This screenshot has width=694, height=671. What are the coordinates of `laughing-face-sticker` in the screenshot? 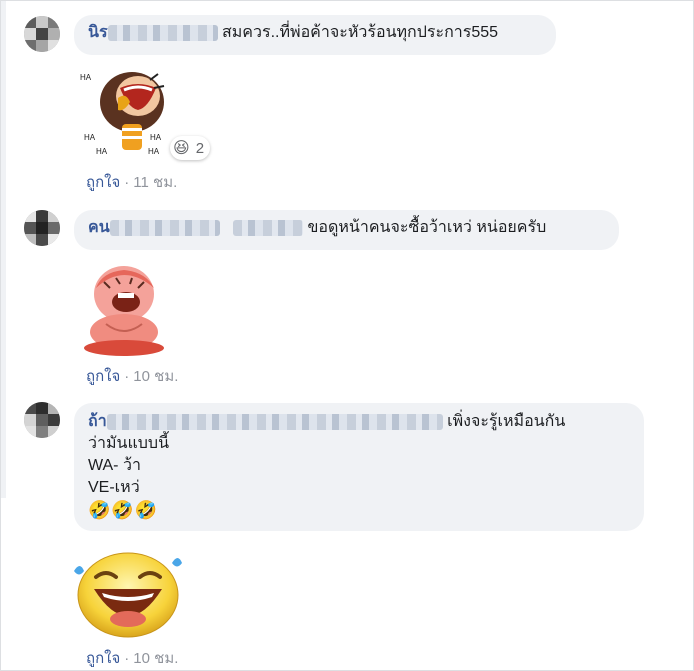 It's located at (128, 595).